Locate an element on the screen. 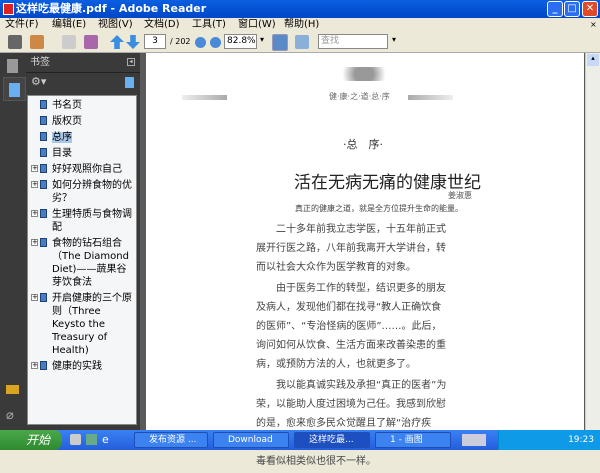  start-button: 开始 is located at coordinates (31, 440).